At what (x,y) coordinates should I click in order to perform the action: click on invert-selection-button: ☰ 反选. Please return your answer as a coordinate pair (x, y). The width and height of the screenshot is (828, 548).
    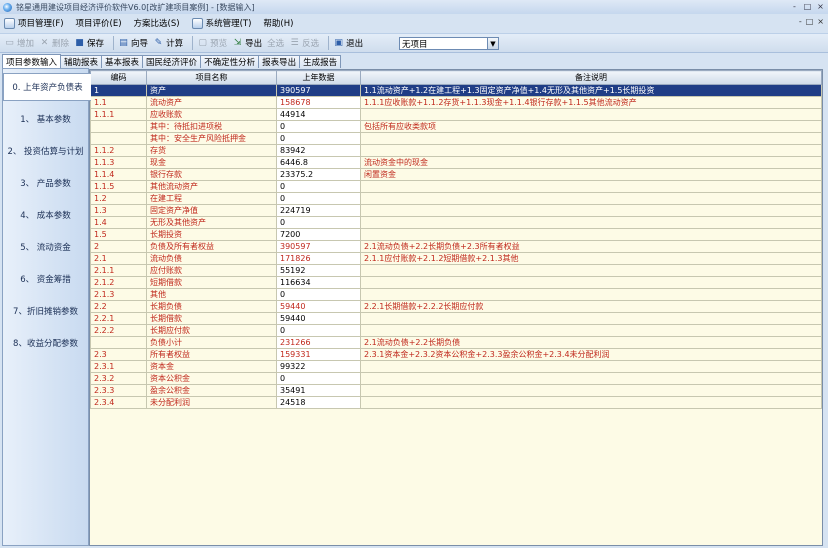
    Looking at the image, I should click on (304, 43).